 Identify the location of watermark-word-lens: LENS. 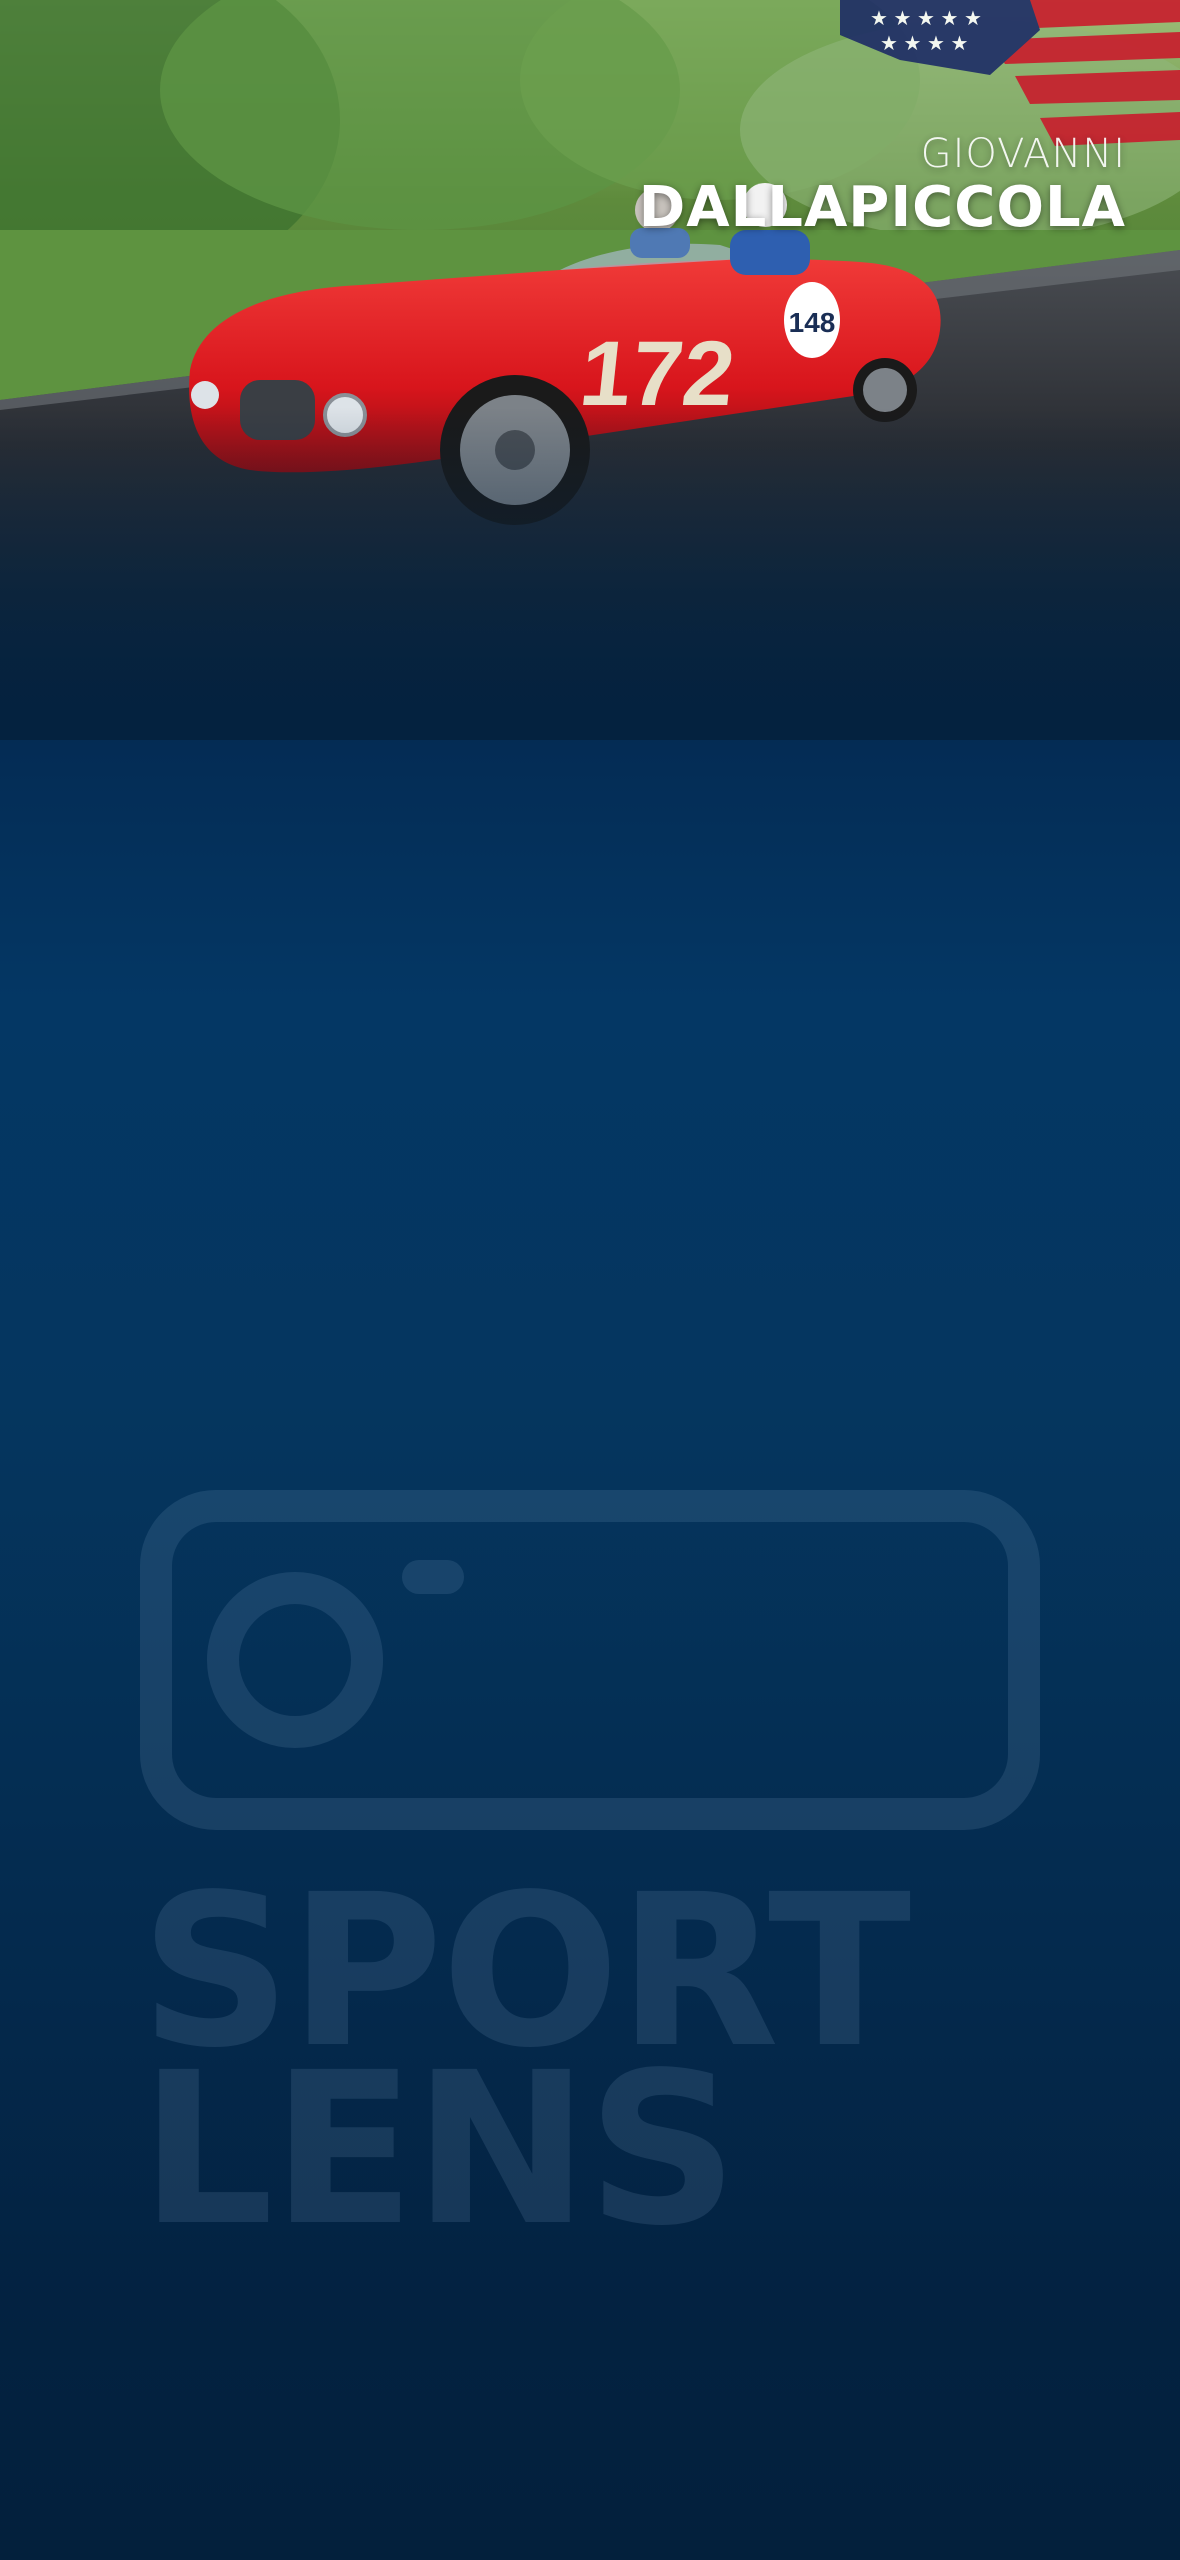
(439, 2149).